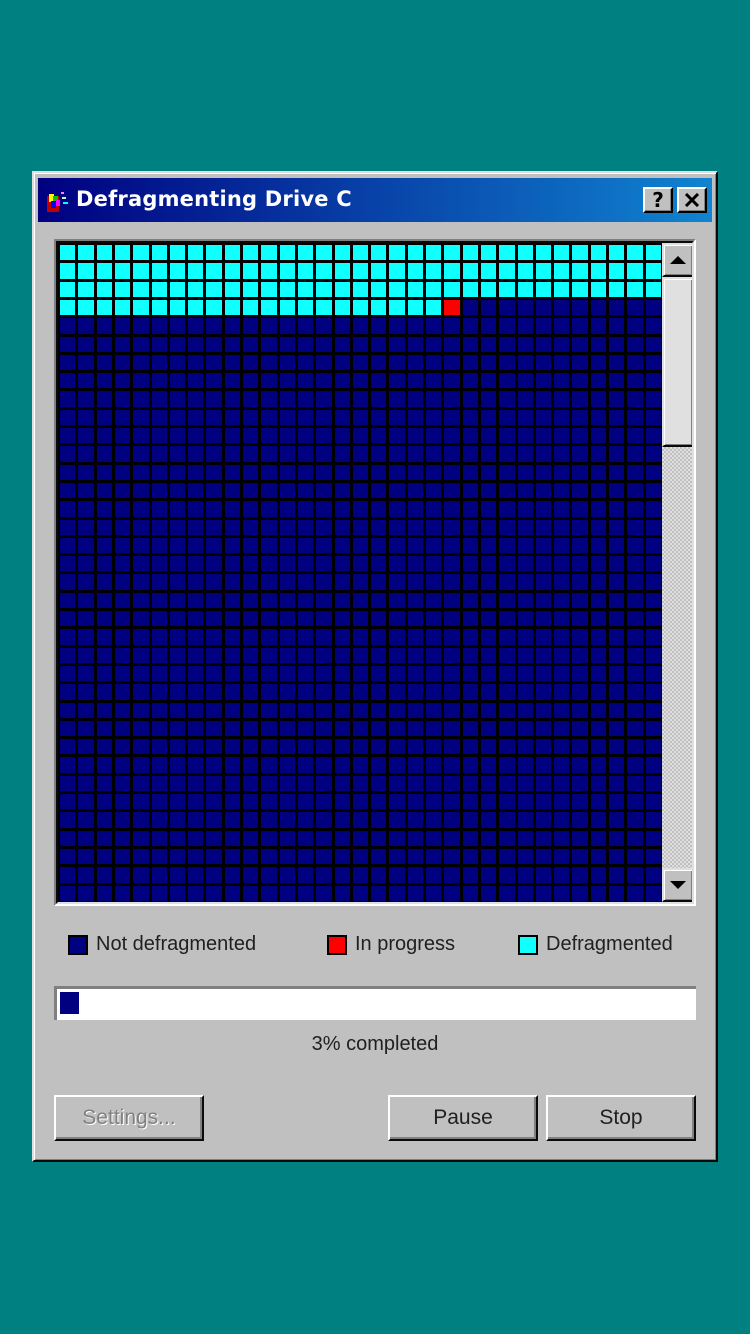 The image size is (750, 1334). What do you see at coordinates (677, 260) in the screenshot?
I see `scroll-up-button` at bounding box center [677, 260].